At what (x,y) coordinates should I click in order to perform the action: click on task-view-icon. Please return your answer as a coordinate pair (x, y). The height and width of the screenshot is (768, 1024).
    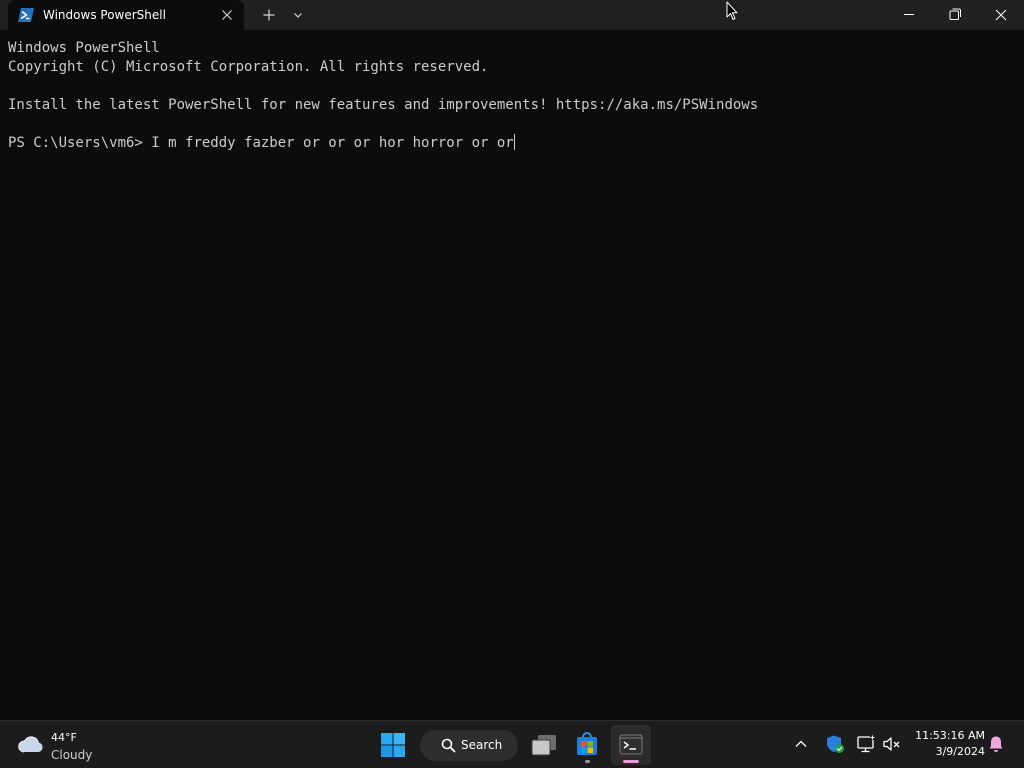
    Looking at the image, I should click on (543, 745).